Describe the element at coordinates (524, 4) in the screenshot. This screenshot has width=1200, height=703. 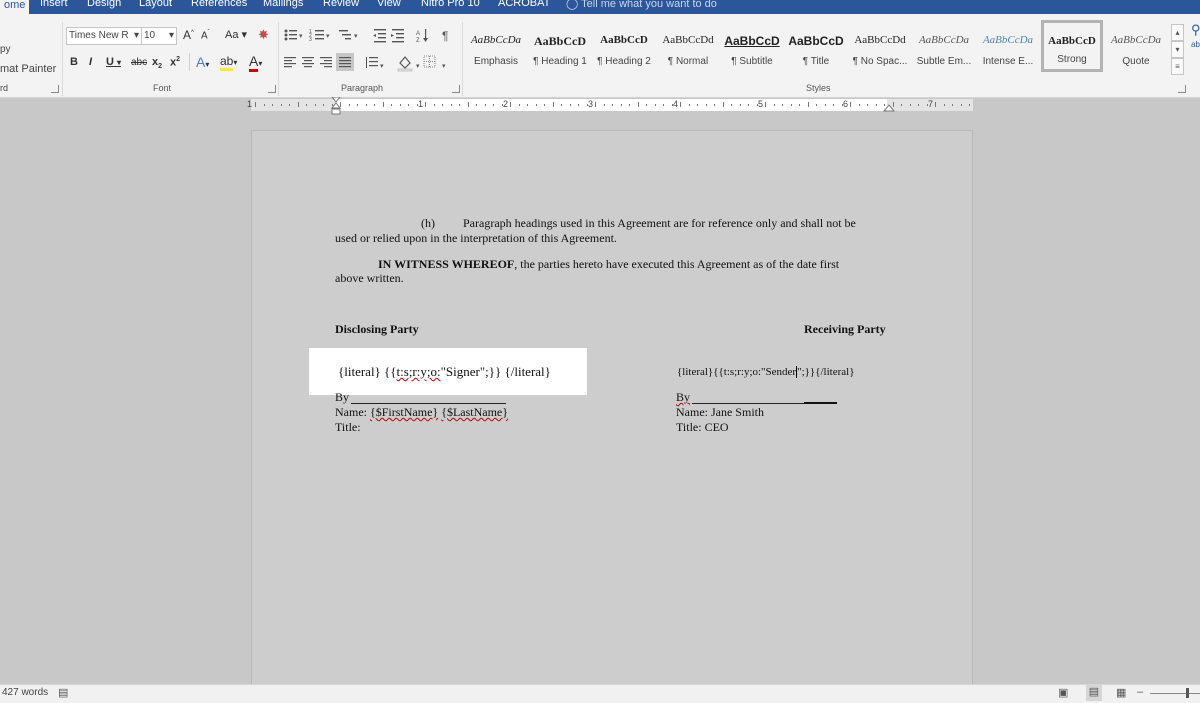
I see `tab-acrobat: ACROBAT` at that location.